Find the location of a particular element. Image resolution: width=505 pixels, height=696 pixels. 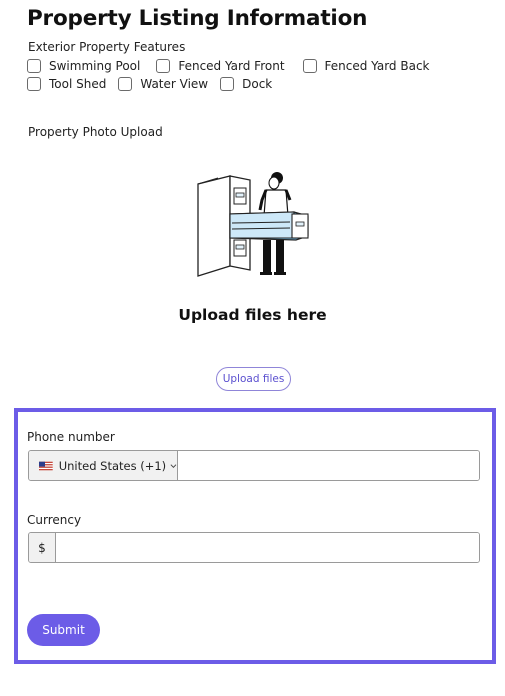

checkbox-label: Fenced Yard Front is located at coordinates (231, 66).